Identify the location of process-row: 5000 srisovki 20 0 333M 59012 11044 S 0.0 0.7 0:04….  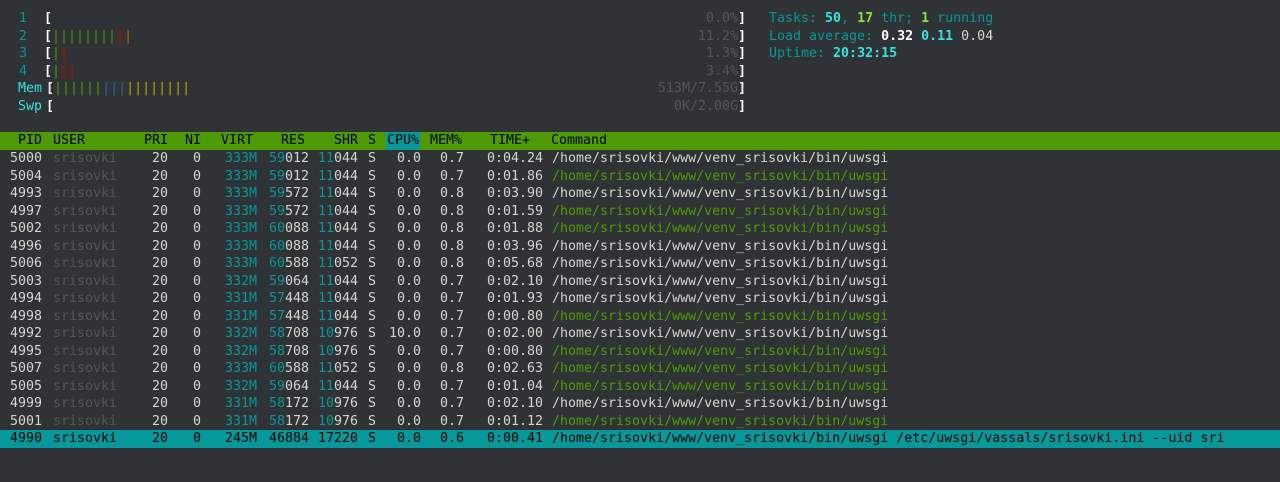
(640, 159).